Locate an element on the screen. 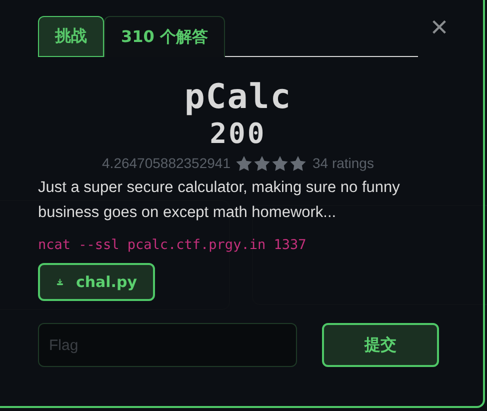  connection-command: ncat --ssl pcalc.ctf.prgy.in 1337 is located at coordinates (173, 245).